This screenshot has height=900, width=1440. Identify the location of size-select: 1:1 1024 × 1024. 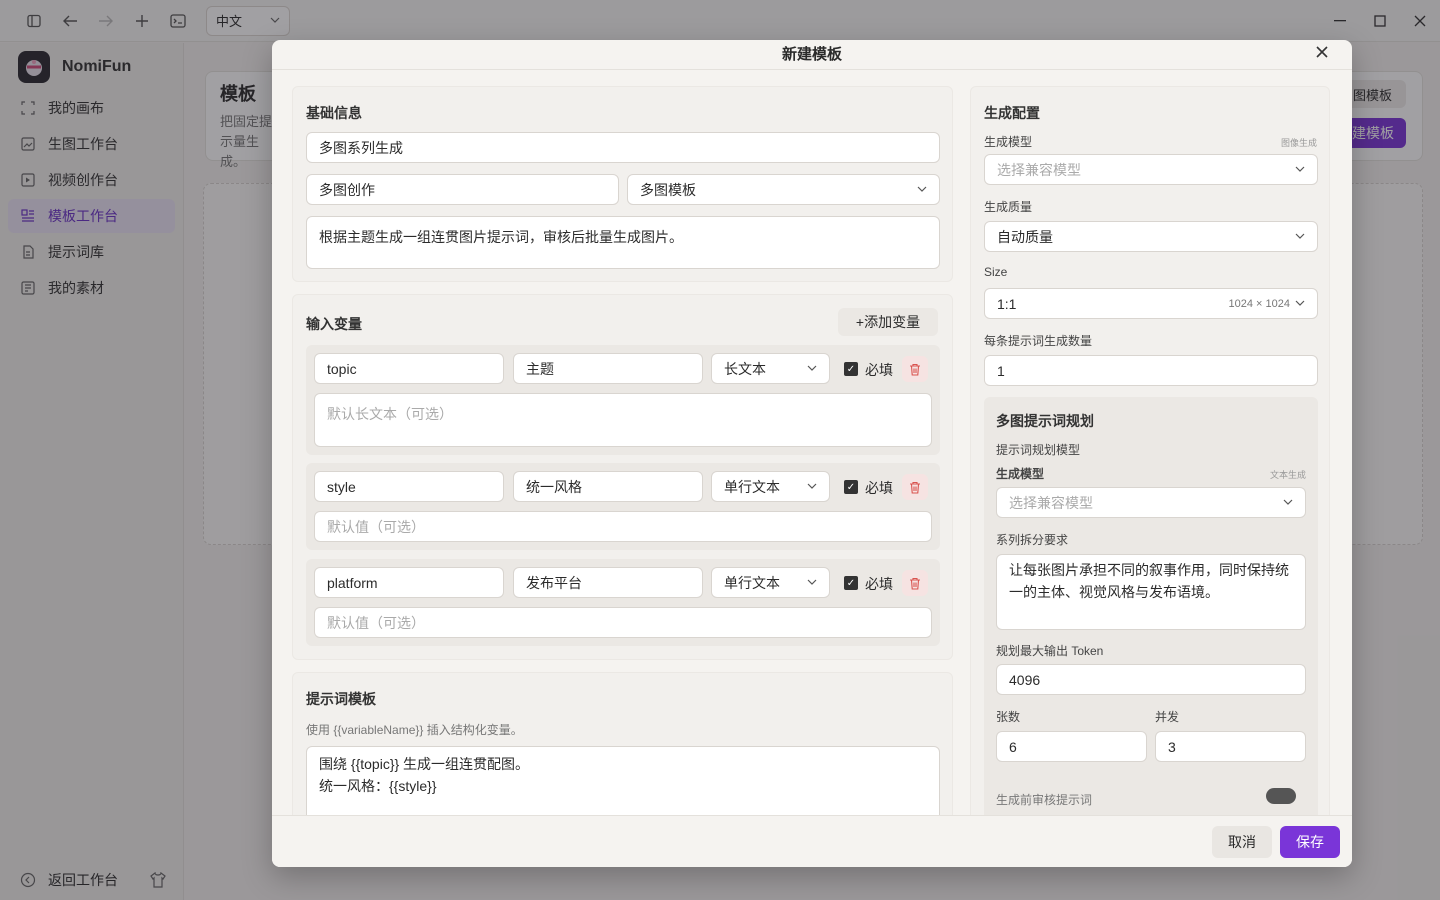
(1151, 303).